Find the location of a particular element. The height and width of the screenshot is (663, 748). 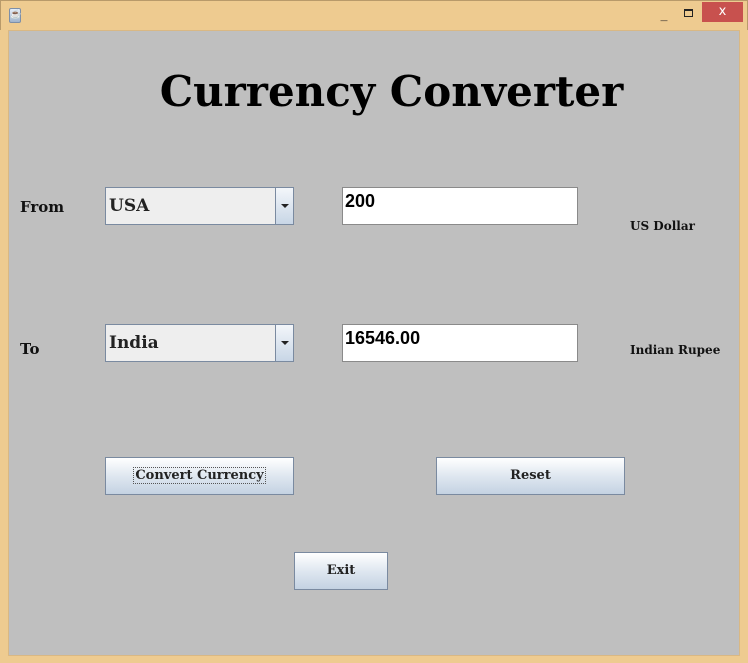

minimize-button: _ is located at coordinates (664, 15).